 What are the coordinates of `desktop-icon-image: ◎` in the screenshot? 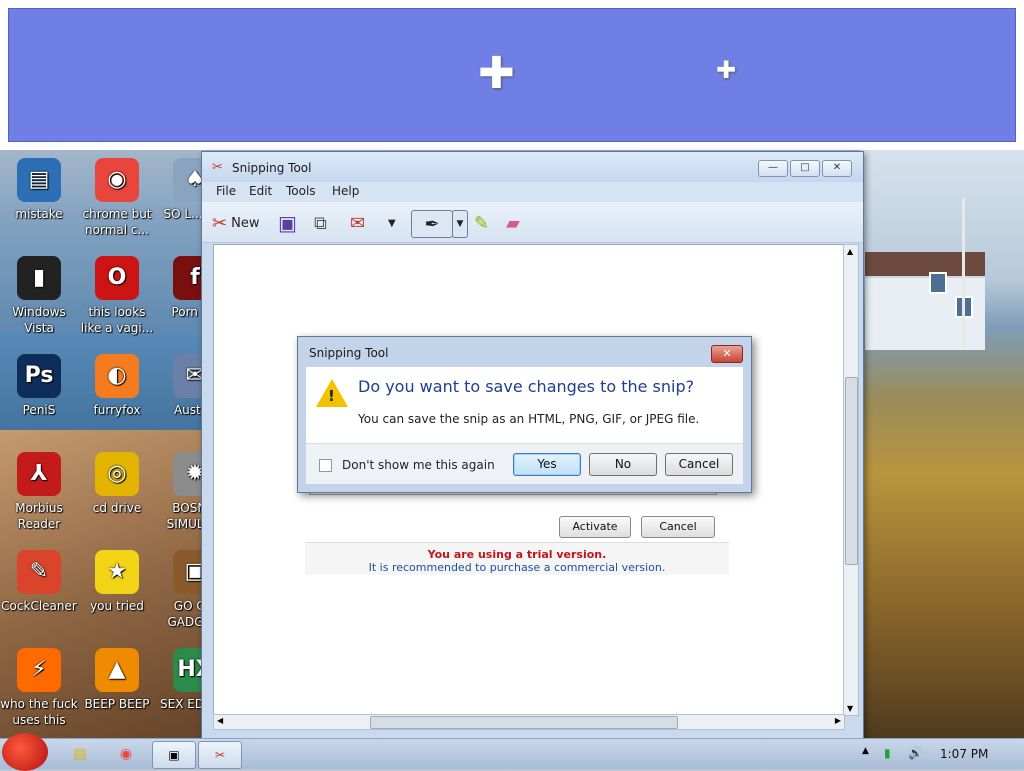 It's located at (117, 474).